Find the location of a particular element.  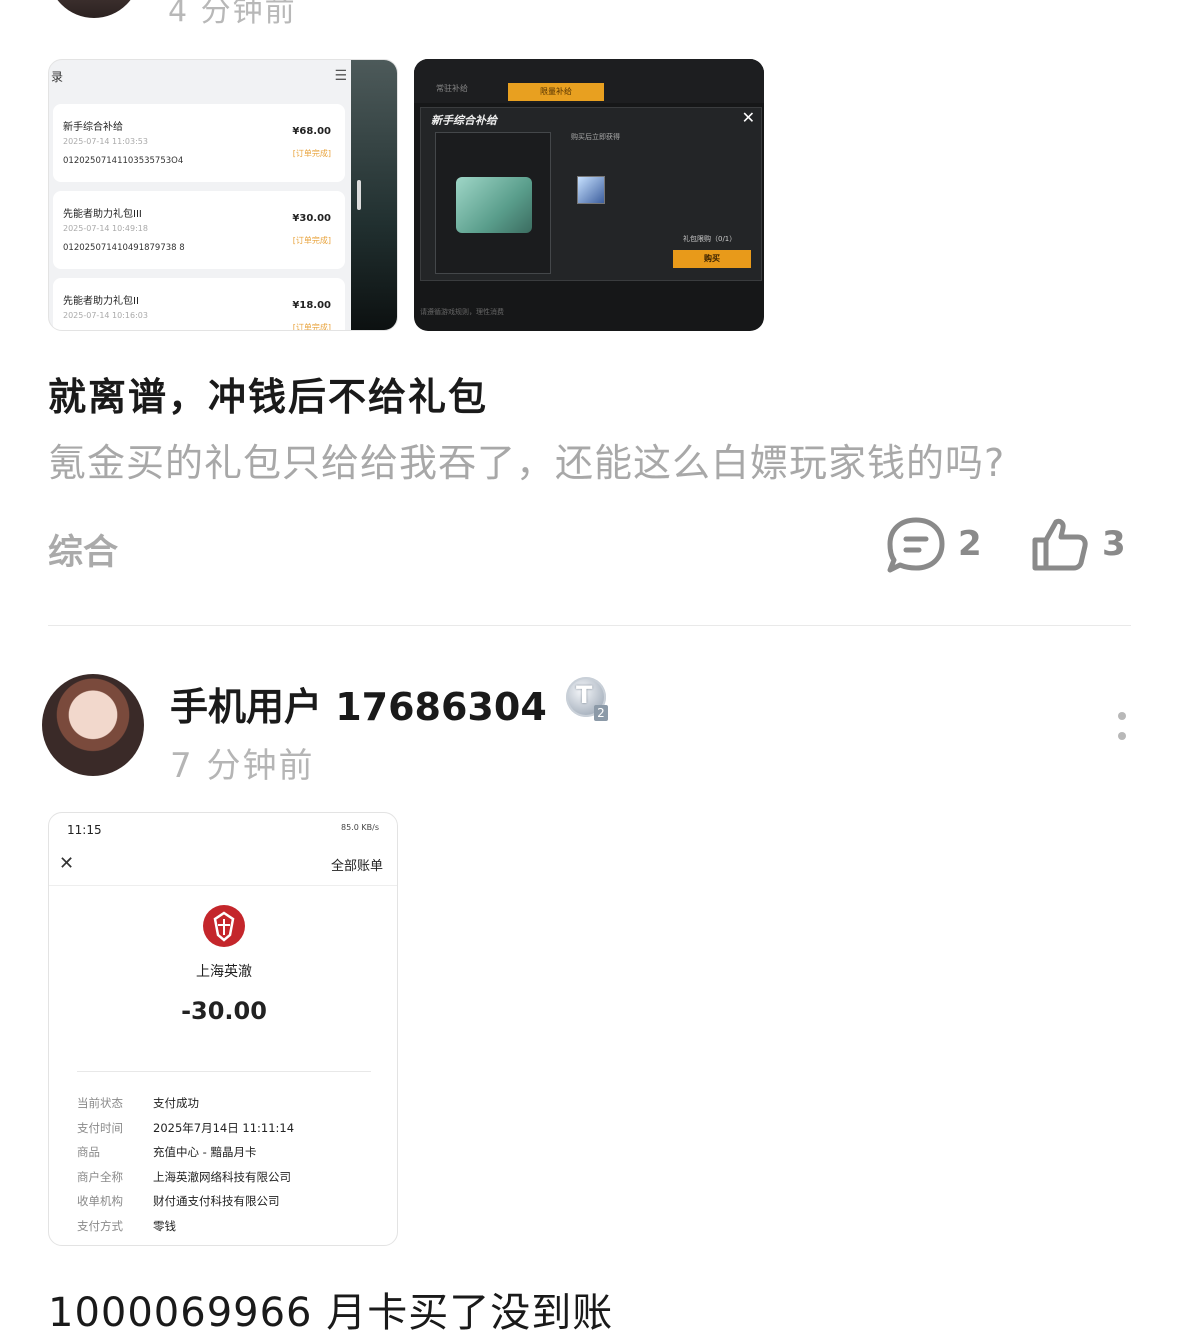

post-divider is located at coordinates (589, 625).